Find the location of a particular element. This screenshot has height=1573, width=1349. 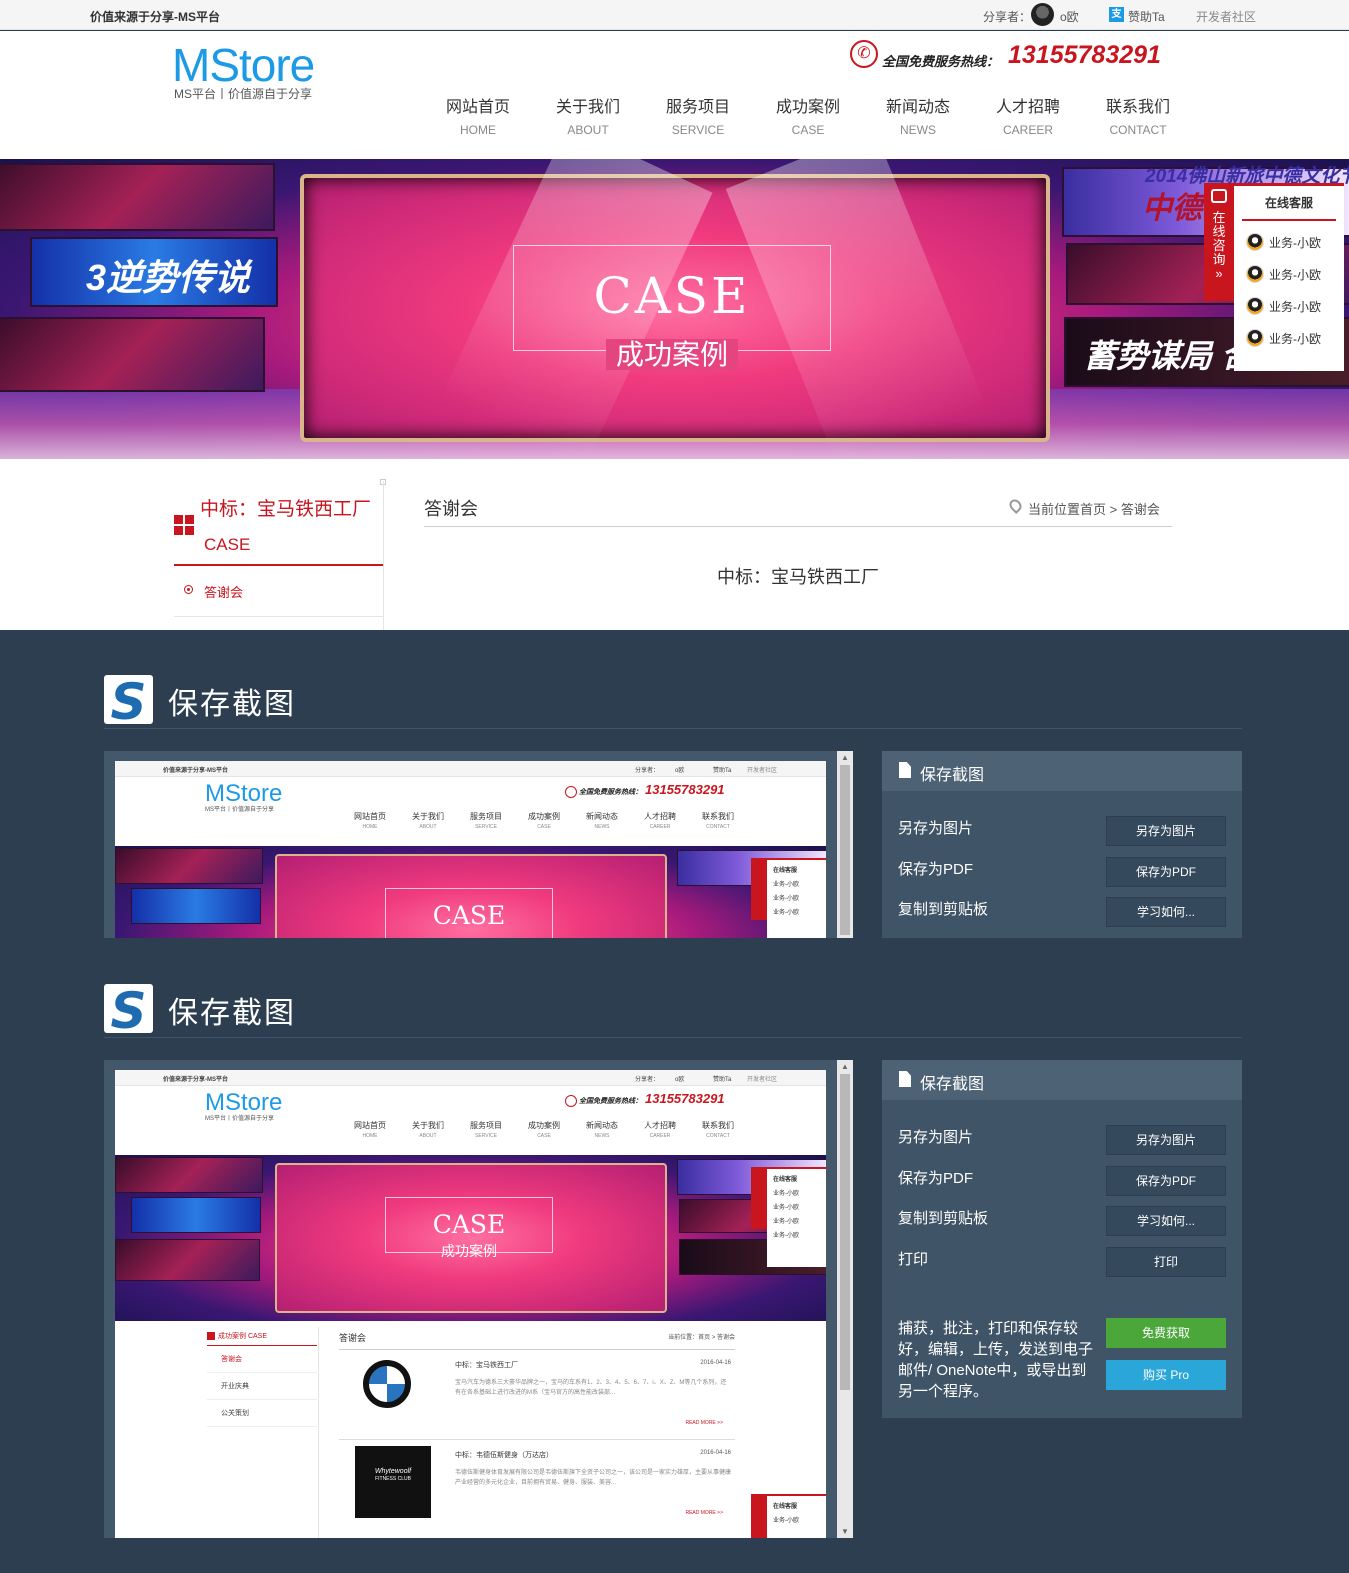

buy-pro-button: 购买 Pro is located at coordinates (1166, 1375).